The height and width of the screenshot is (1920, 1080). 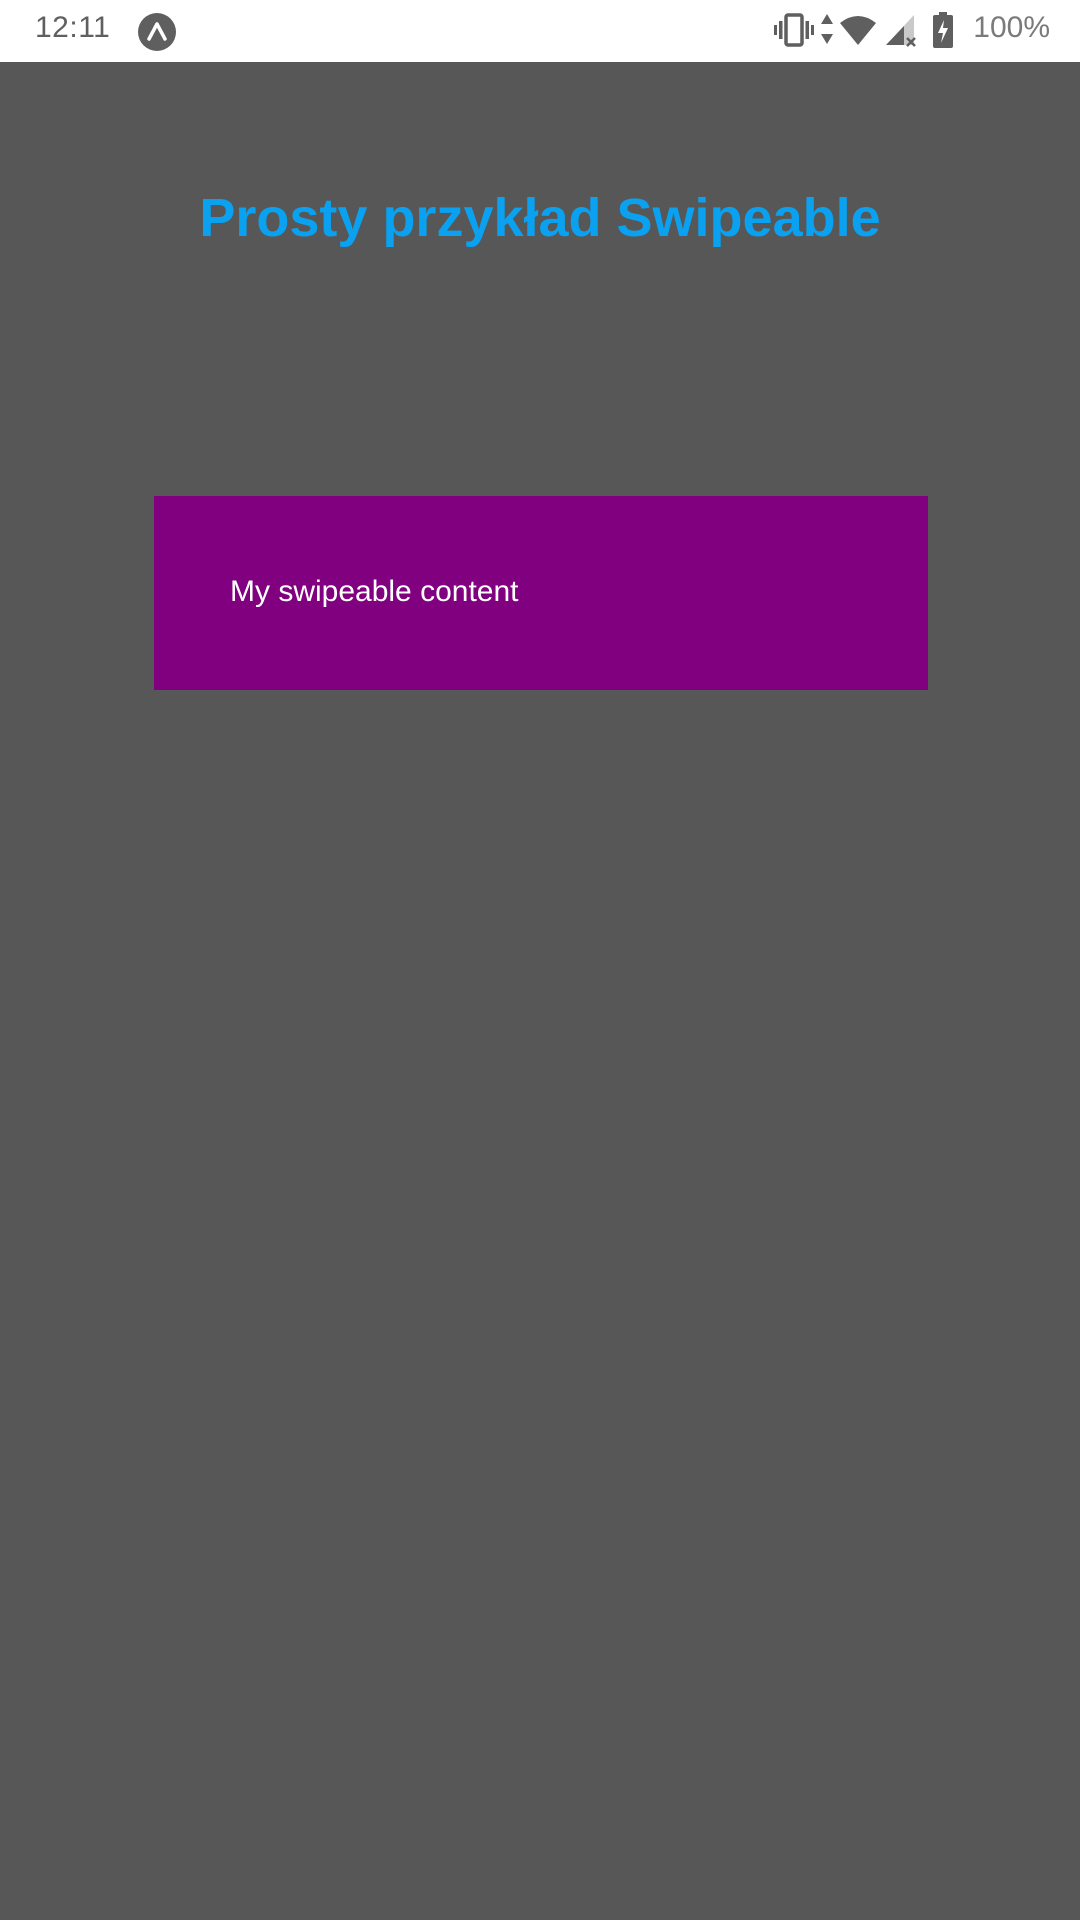 What do you see at coordinates (858, 32) in the screenshot?
I see `wifi-icon` at bounding box center [858, 32].